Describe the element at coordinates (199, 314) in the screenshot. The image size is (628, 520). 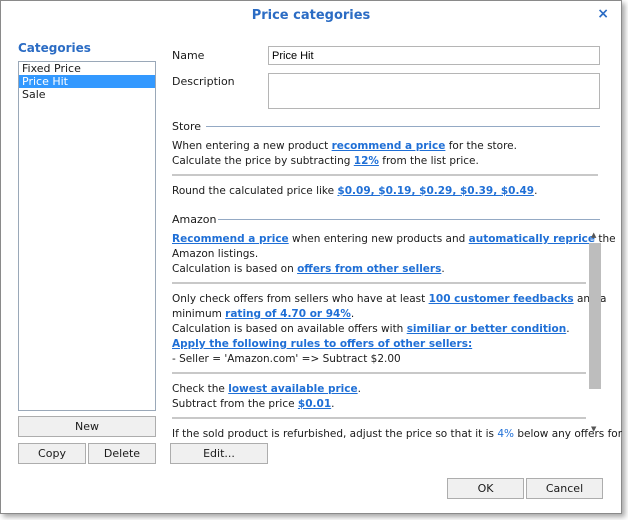
I see `rule-text: minimum` at that location.